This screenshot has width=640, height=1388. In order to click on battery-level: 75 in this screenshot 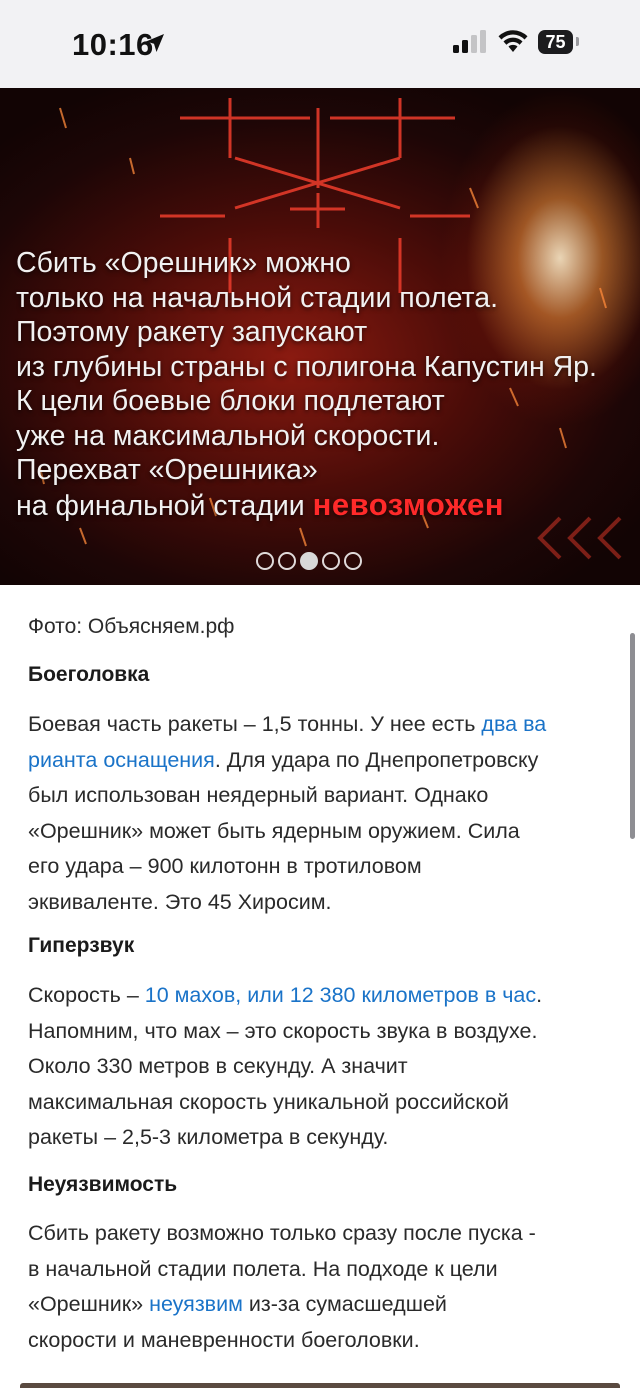, I will do `click(555, 41)`.